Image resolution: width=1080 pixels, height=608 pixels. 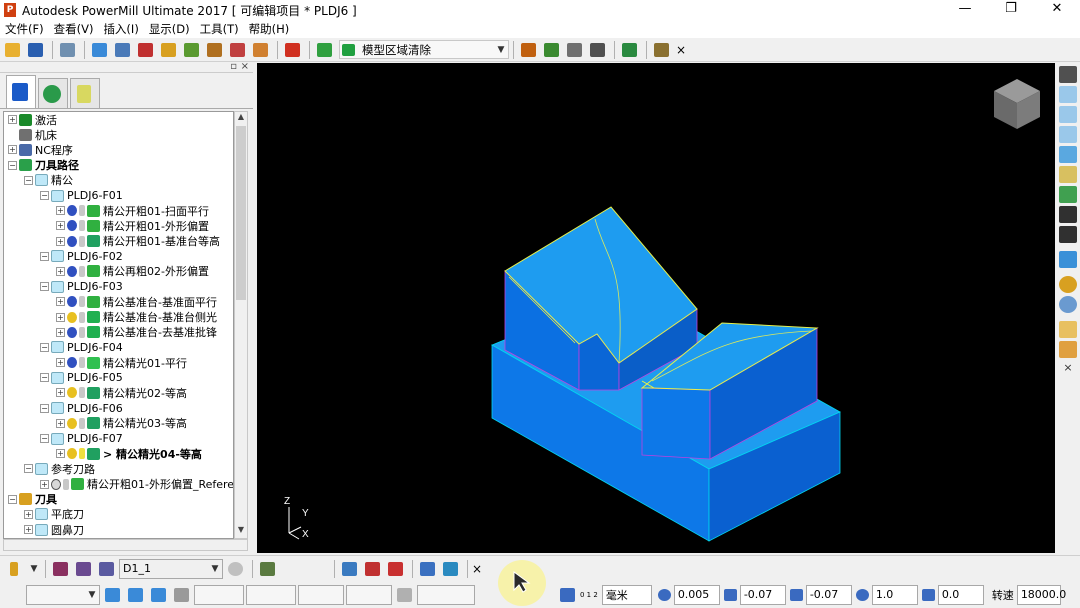 What do you see at coordinates (118, 256) in the screenshot?
I see `tree-item-folder-f02: − PLDJ6-F02` at bounding box center [118, 256].